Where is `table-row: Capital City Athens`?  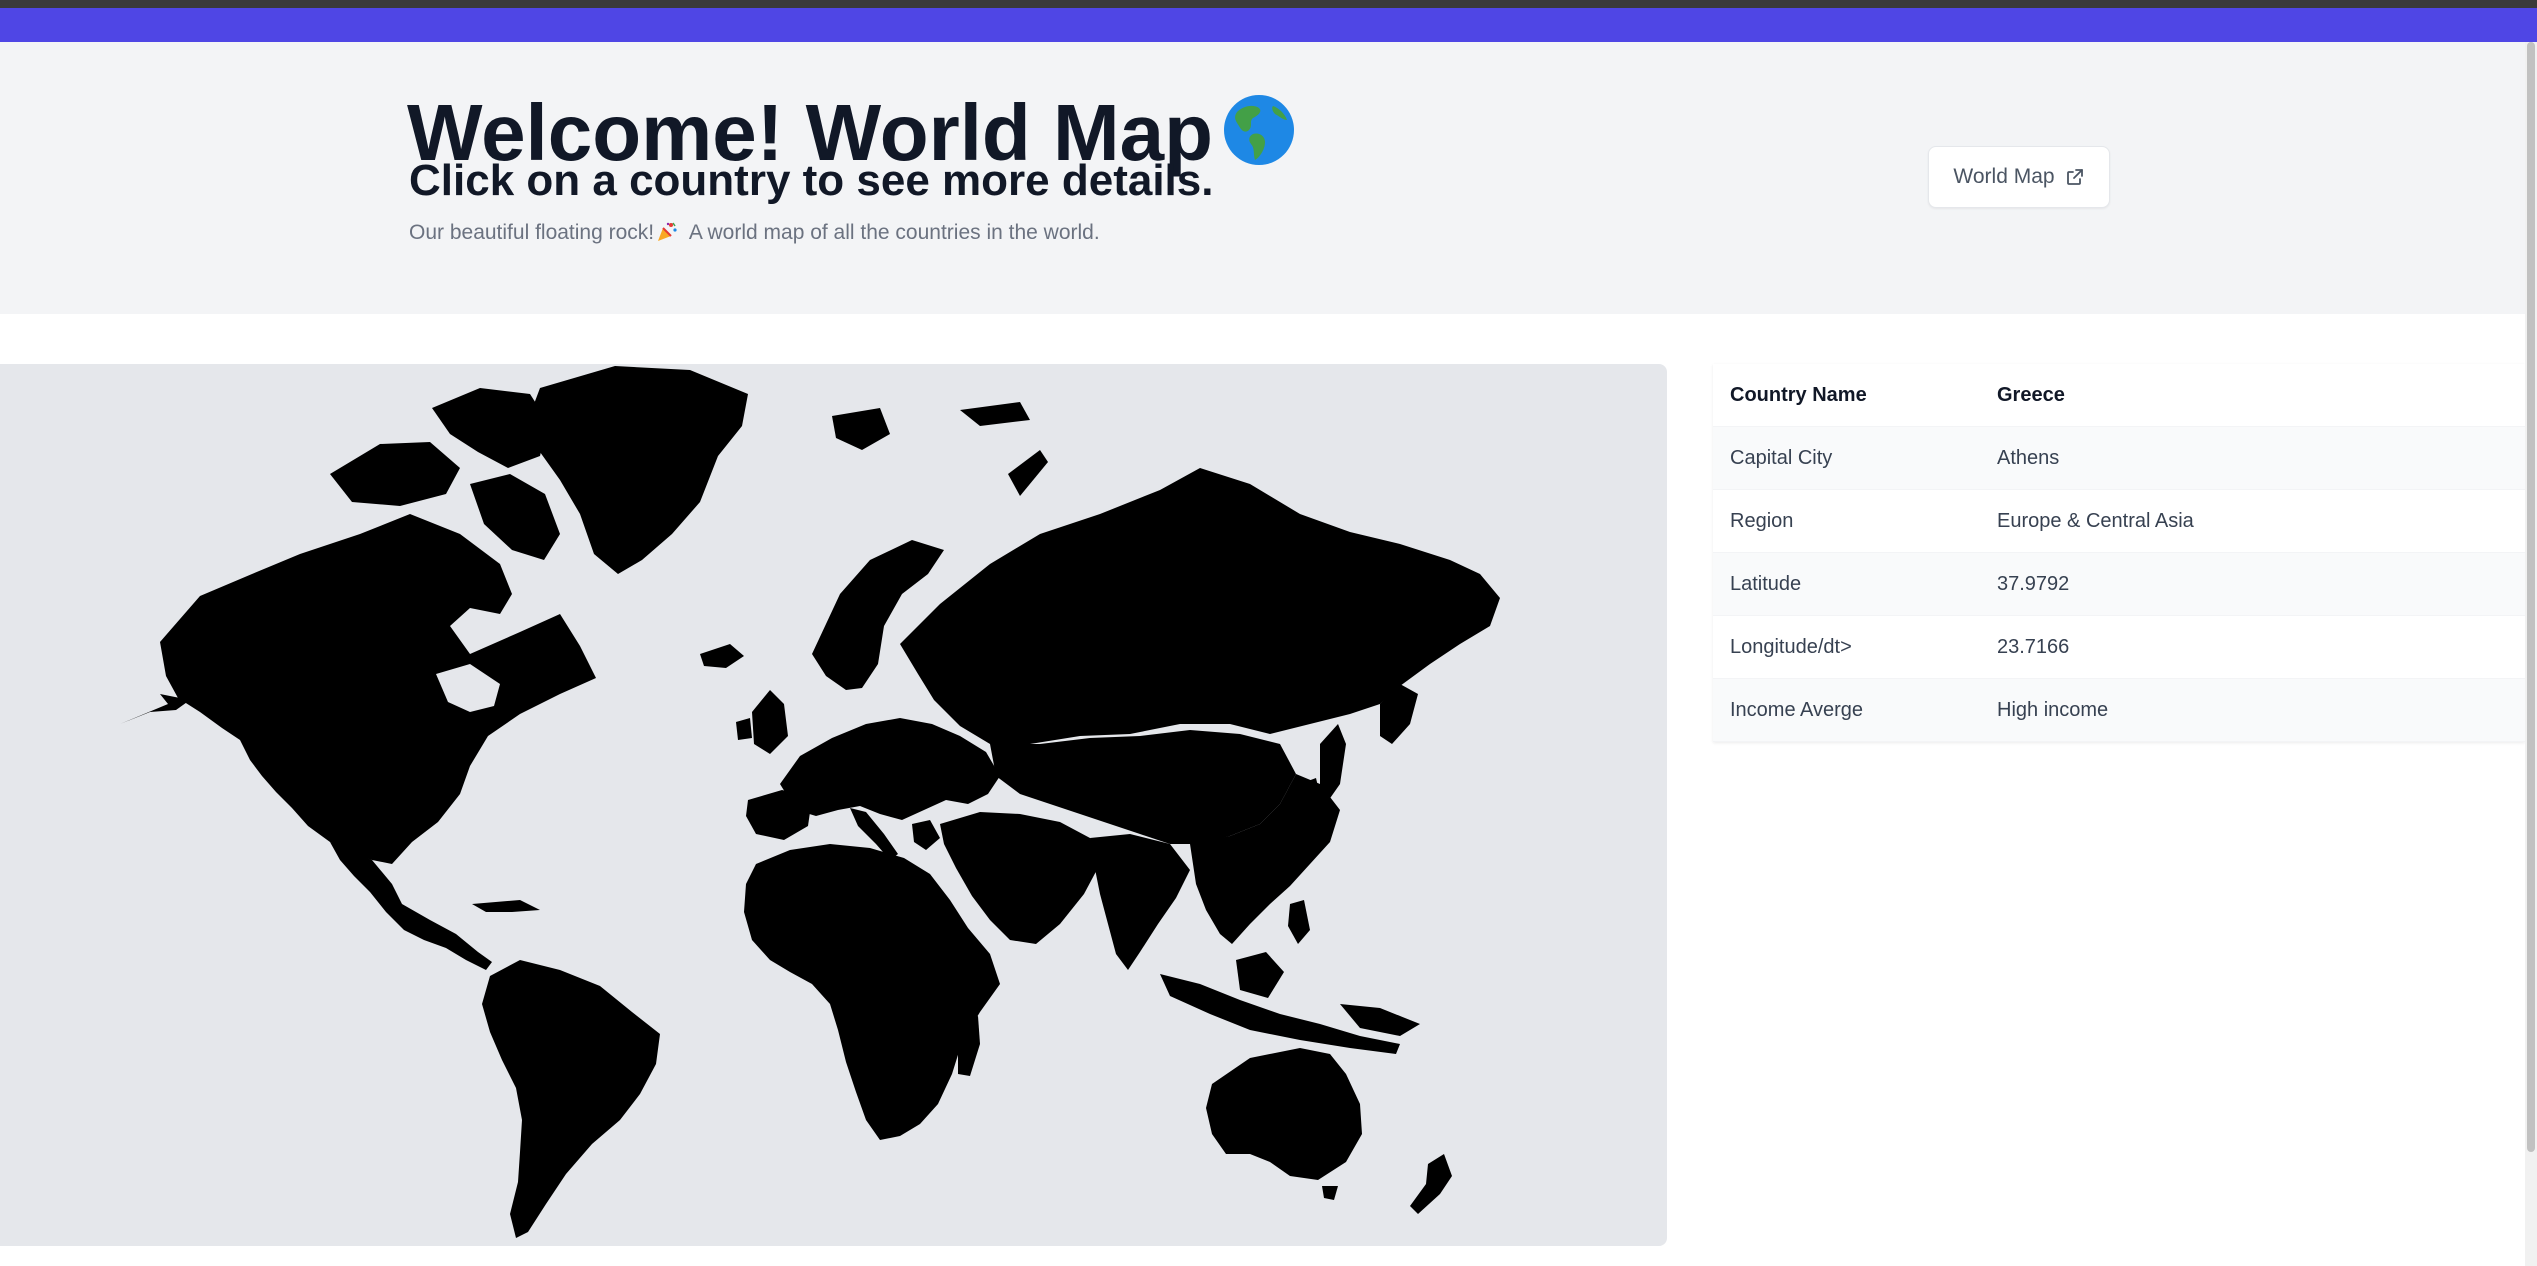 table-row: Capital City Athens is located at coordinates (2119, 458).